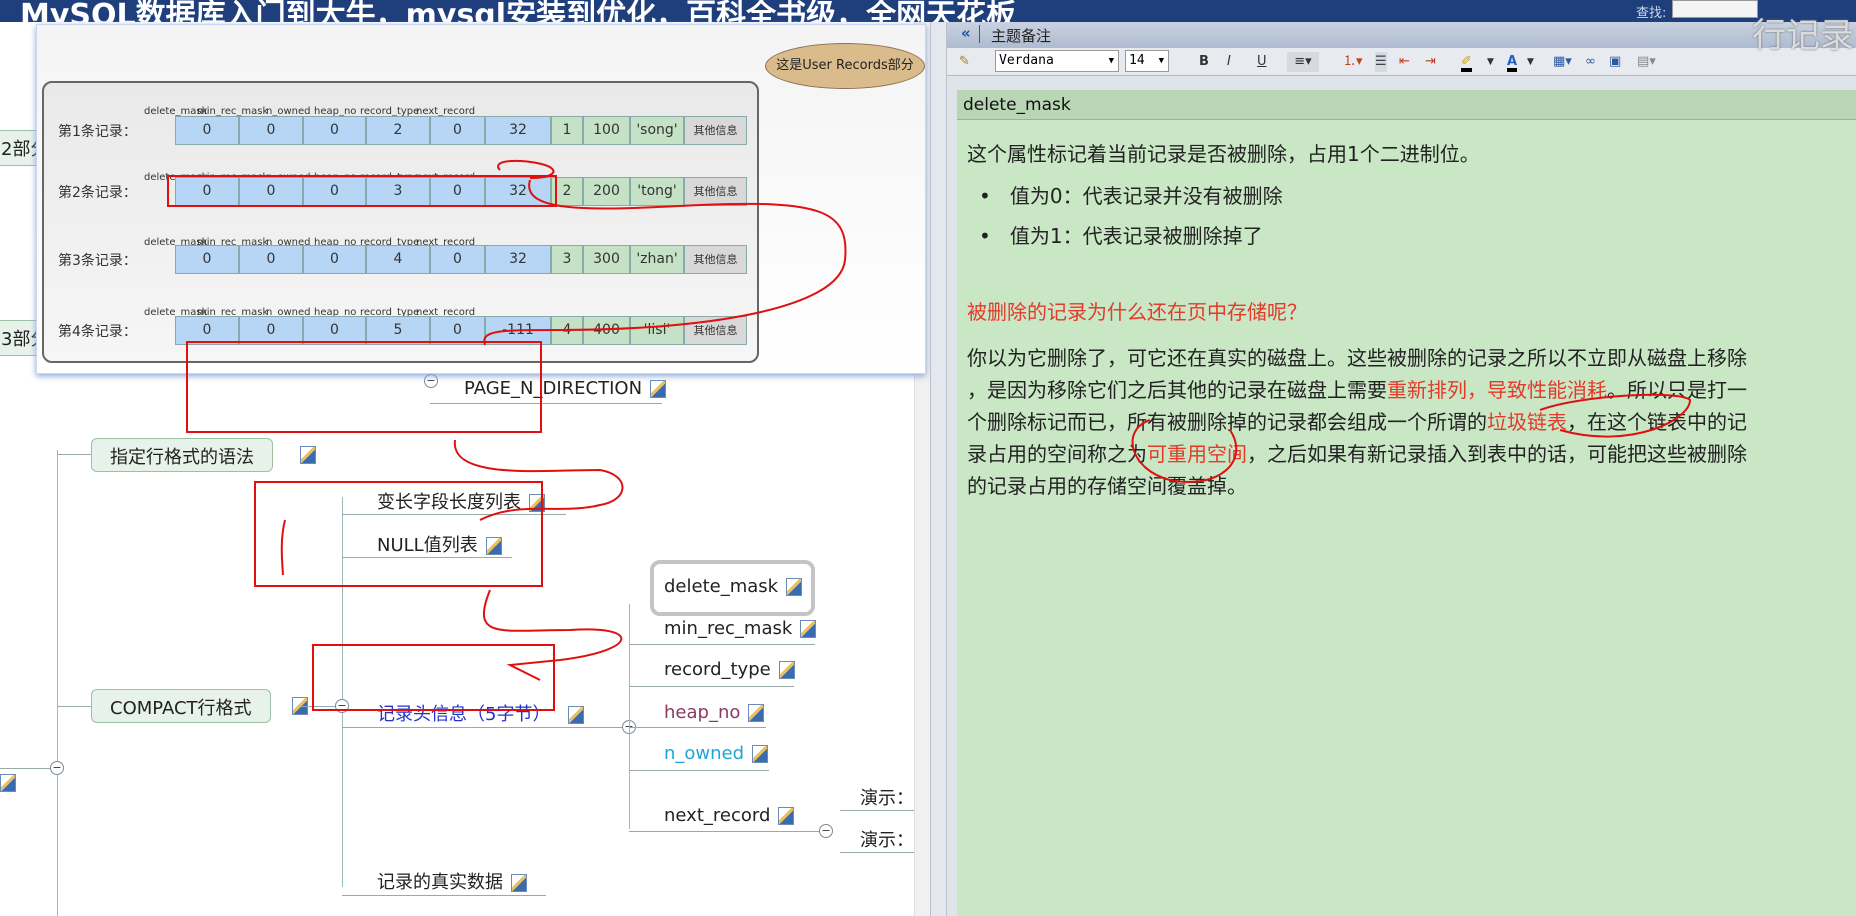 The height and width of the screenshot is (916, 1856). I want to click on record-cell: 其他信息, so click(715, 130).